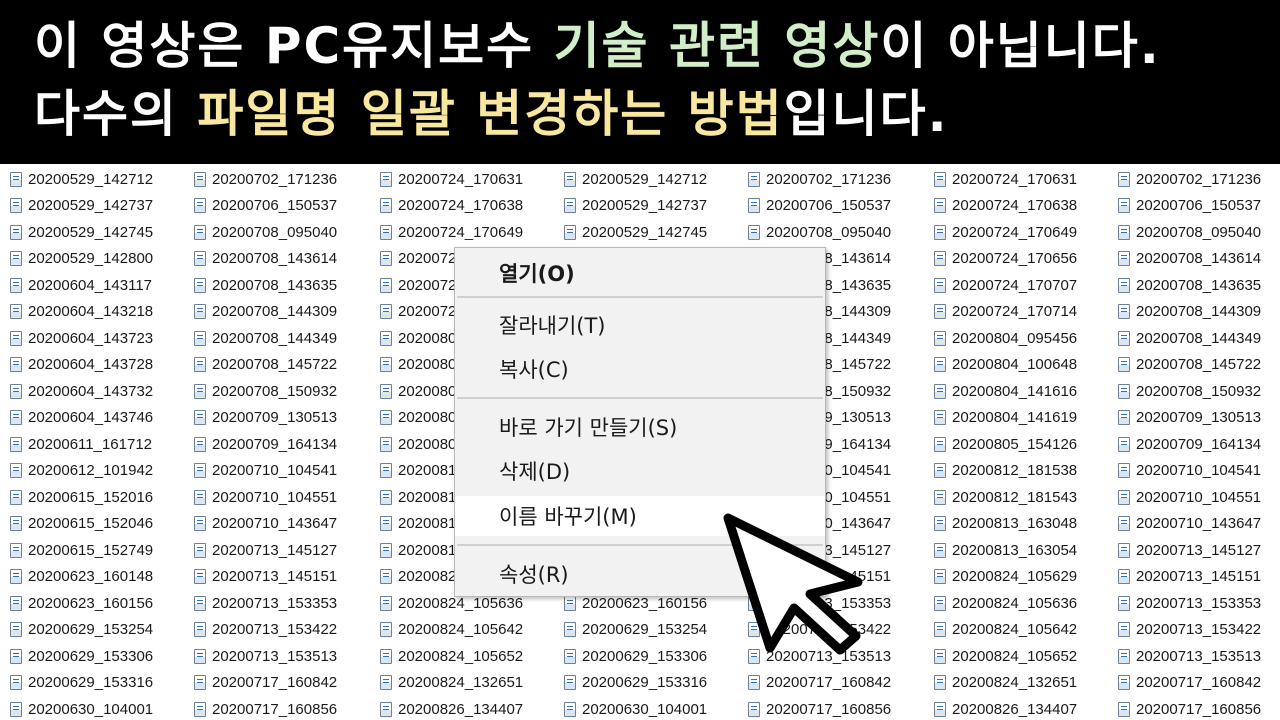  I want to click on file-item: 20200713_145127, so click(265, 550).